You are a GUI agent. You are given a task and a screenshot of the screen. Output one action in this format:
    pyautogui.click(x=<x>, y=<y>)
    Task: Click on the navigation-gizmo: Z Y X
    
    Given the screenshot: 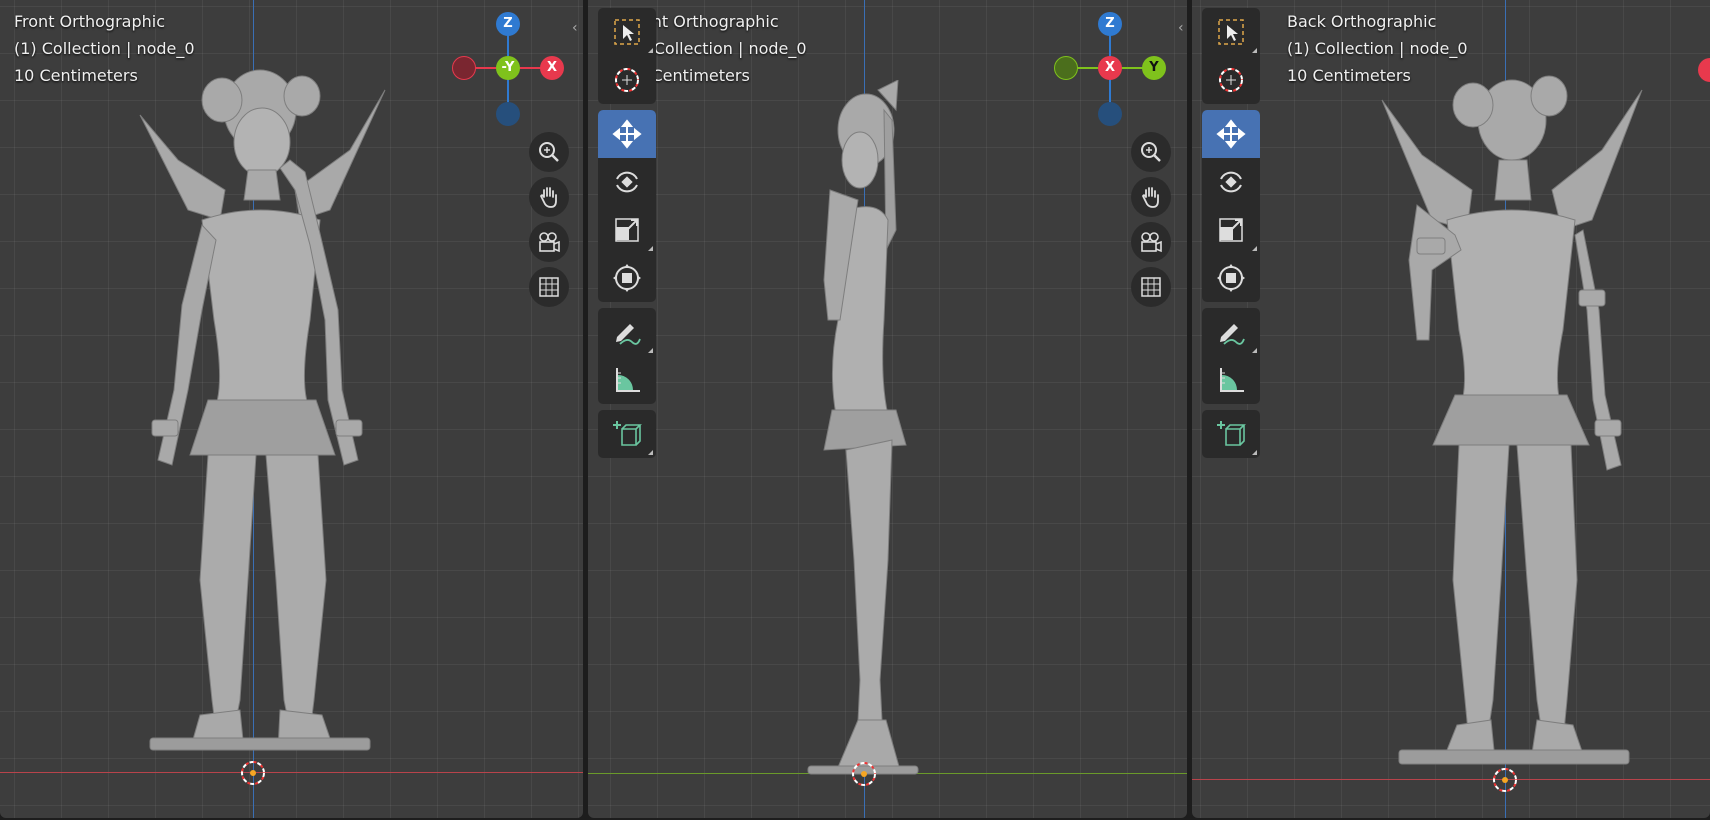 What is the action you would take?
    pyautogui.click(x=1110, y=68)
    